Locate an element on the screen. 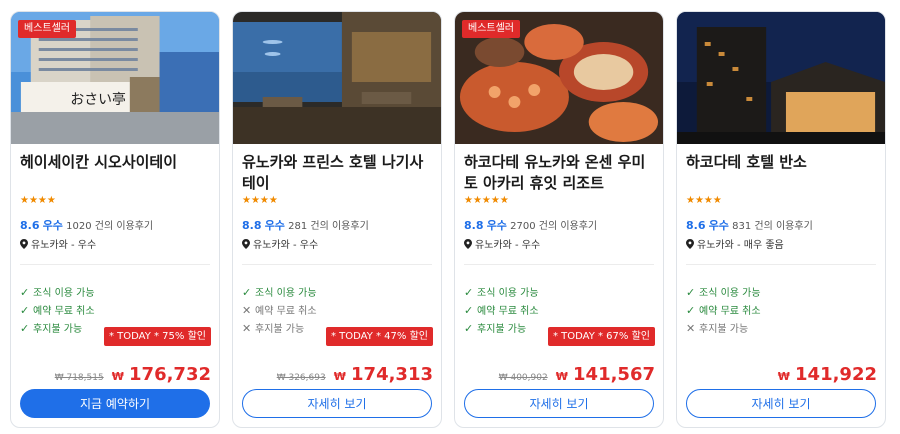 Image resolution: width=900 pixels, height=434 pixels. review-score: 8.8 우수 281 건의 이용후기 is located at coordinates (305, 225).